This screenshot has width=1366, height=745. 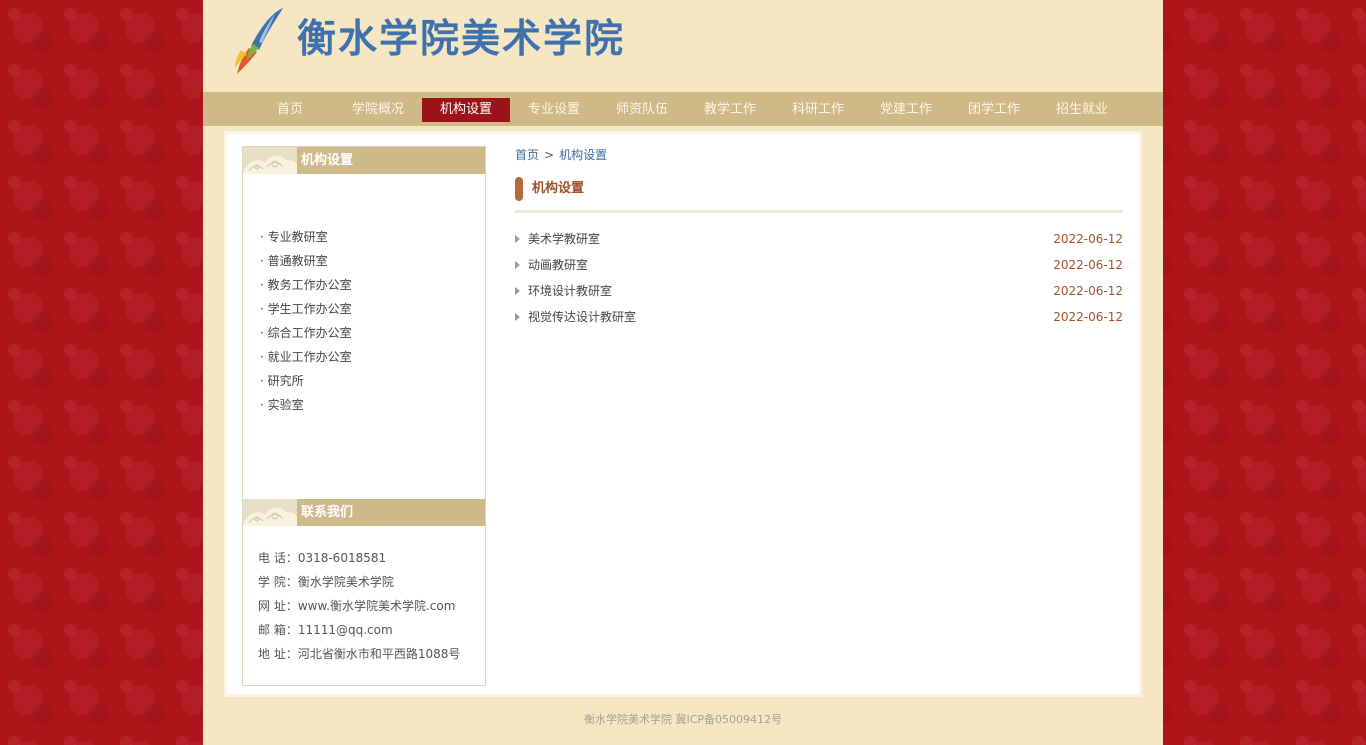 What do you see at coordinates (730, 110) in the screenshot?
I see `nav-item-teaching: 教学工作` at bounding box center [730, 110].